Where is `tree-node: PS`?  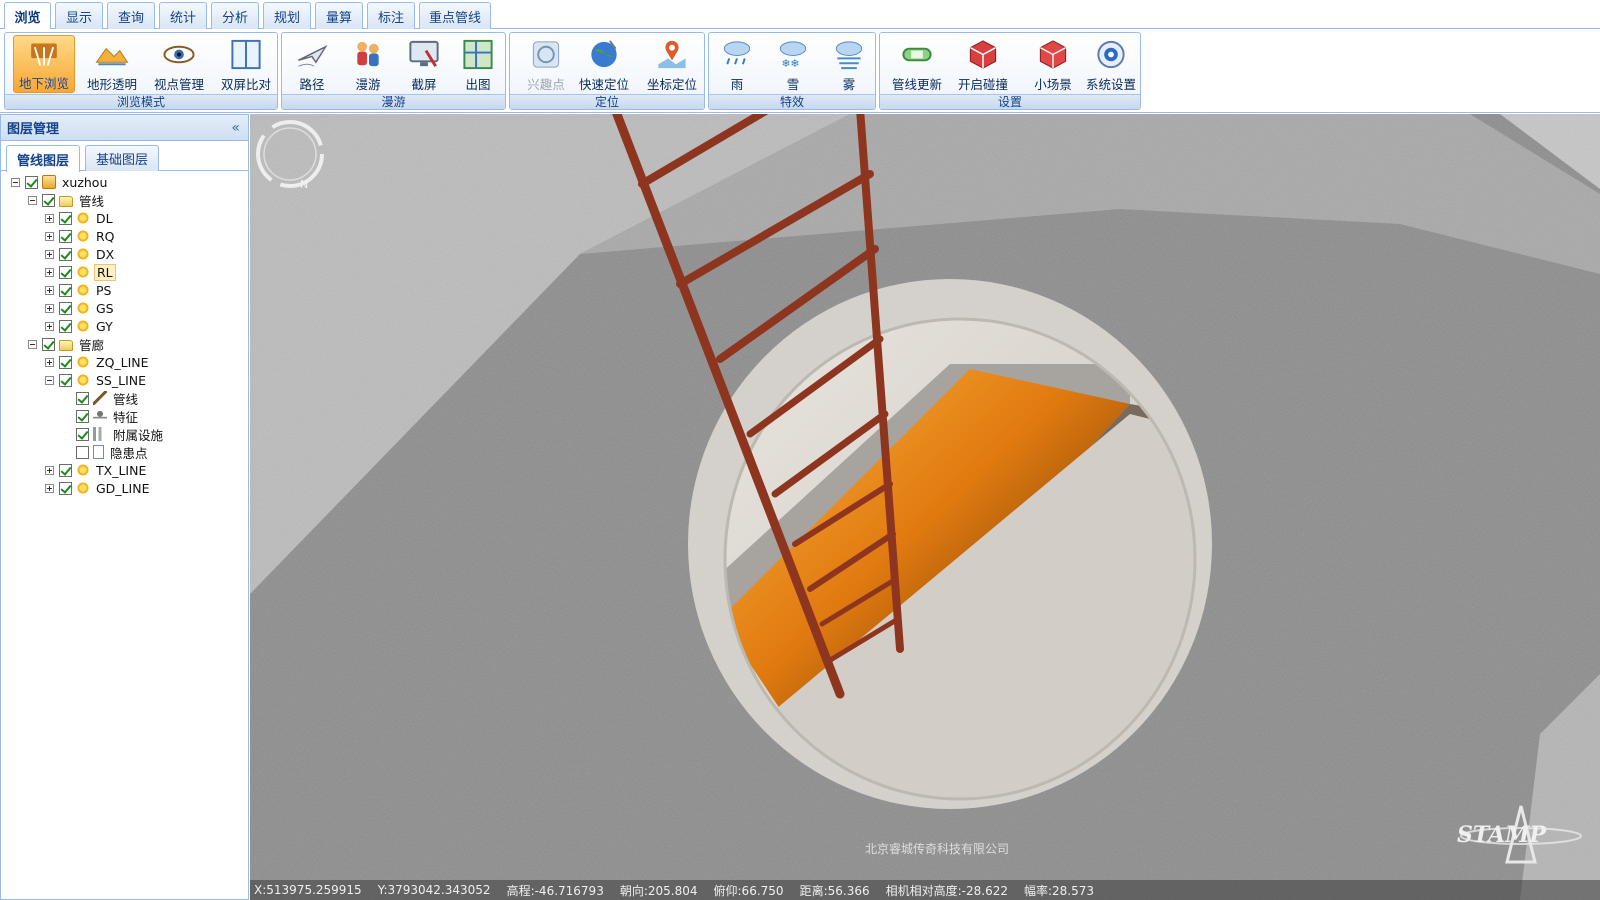 tree-node: PS is located at coordinates (79, 290).